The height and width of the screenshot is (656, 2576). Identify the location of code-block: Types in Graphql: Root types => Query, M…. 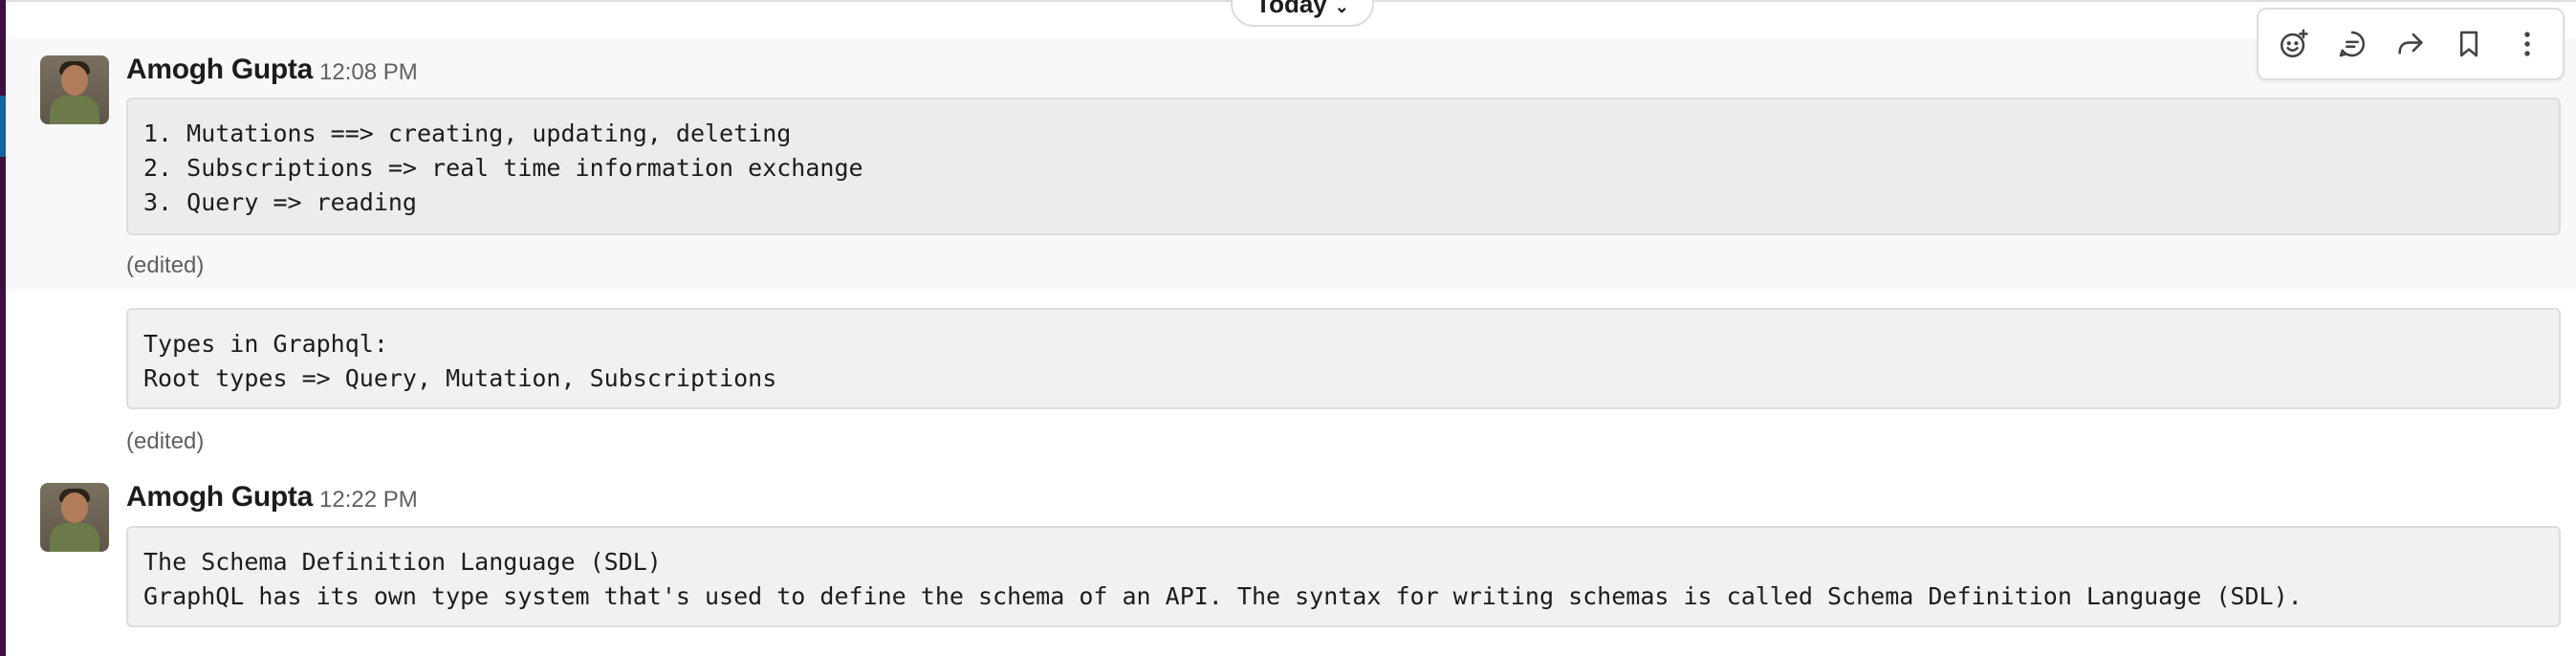
(1343, 358).